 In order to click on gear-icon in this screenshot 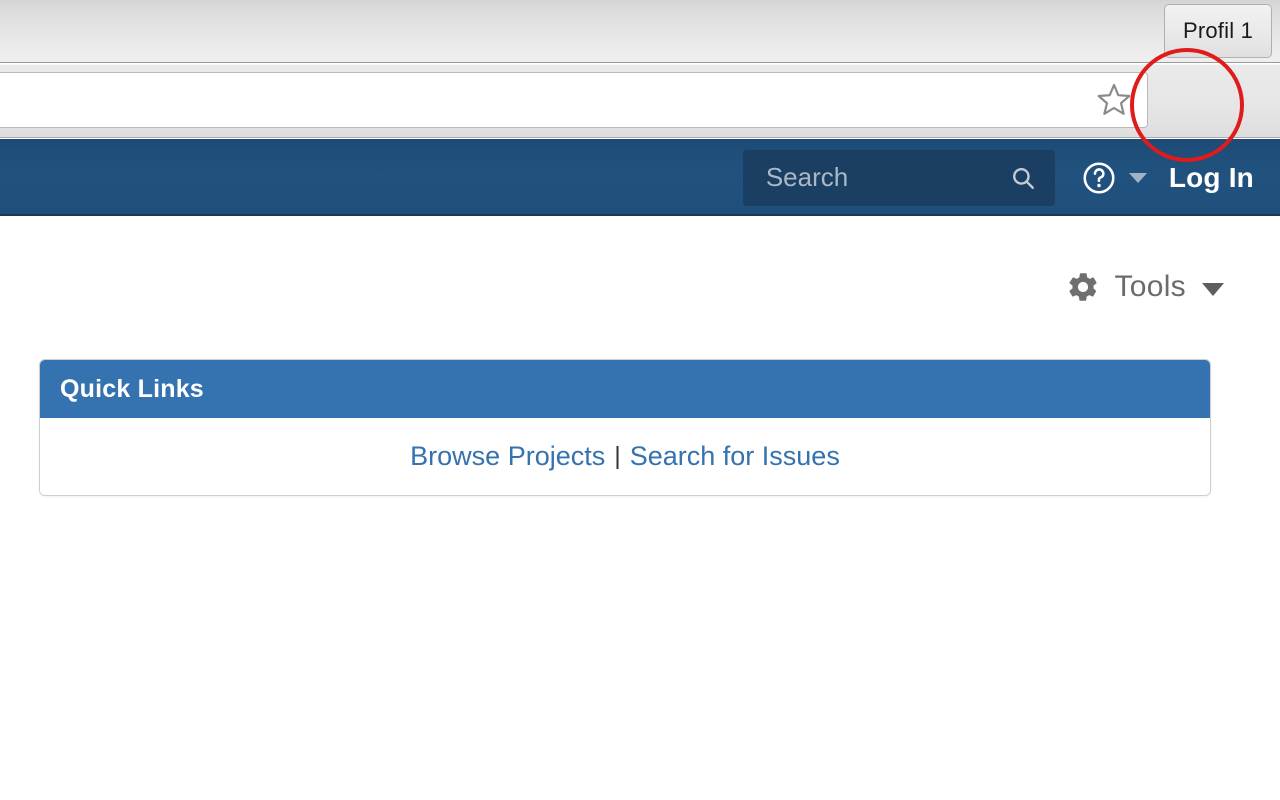, I will do `click(1083, 287)`.